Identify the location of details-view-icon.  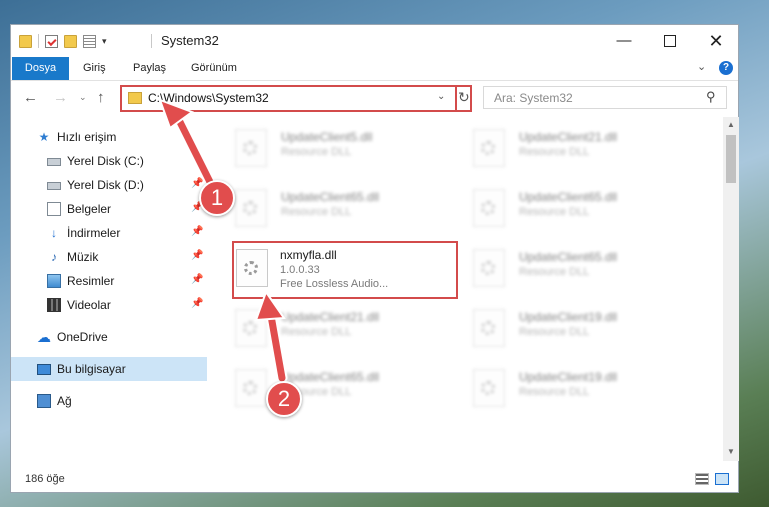
(702, 479).